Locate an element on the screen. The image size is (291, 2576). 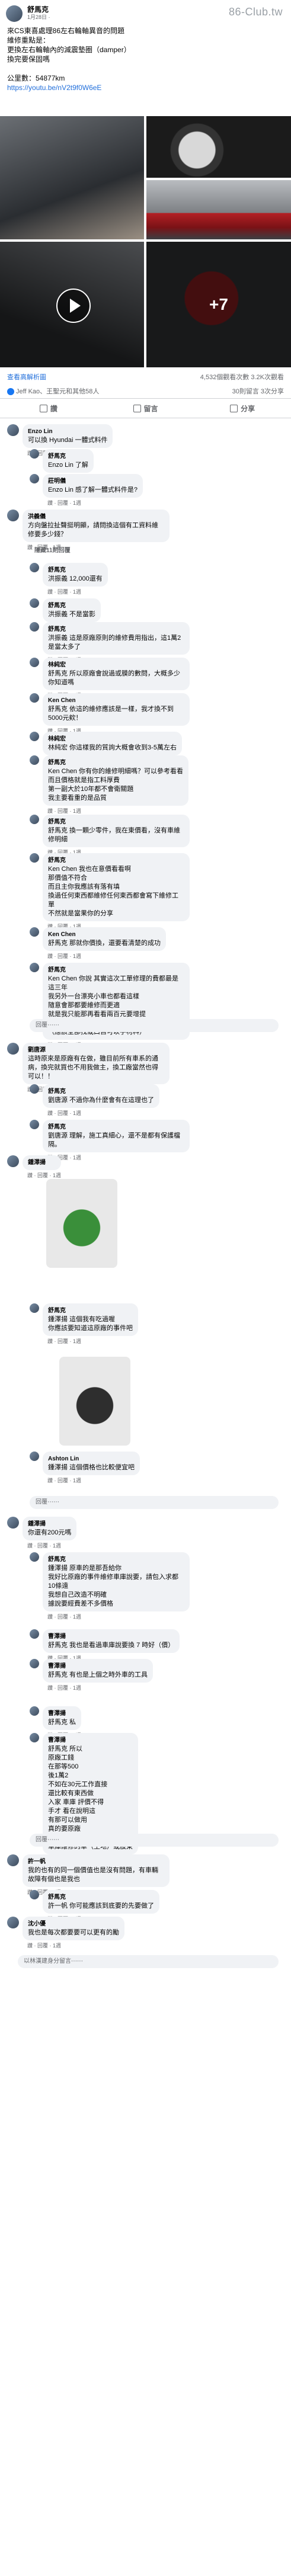
play-icon is located at coordinates (73, 306).